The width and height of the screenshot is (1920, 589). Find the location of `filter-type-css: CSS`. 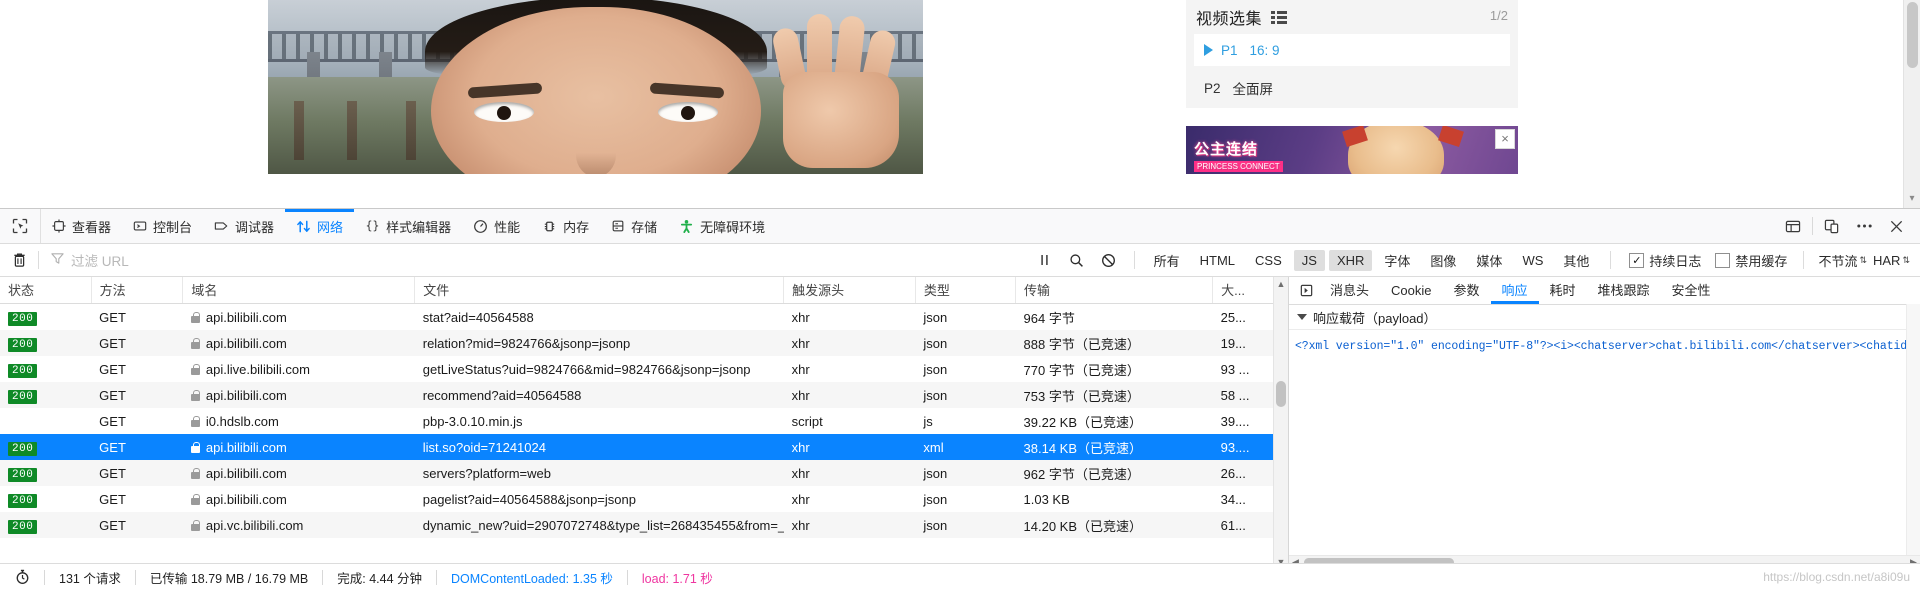

filter-type-css: CSS is located at coordinates (1268, 260).